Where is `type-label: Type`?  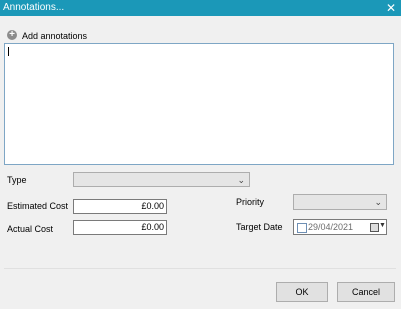 type-label: Type is located at coordinates (17, 180).